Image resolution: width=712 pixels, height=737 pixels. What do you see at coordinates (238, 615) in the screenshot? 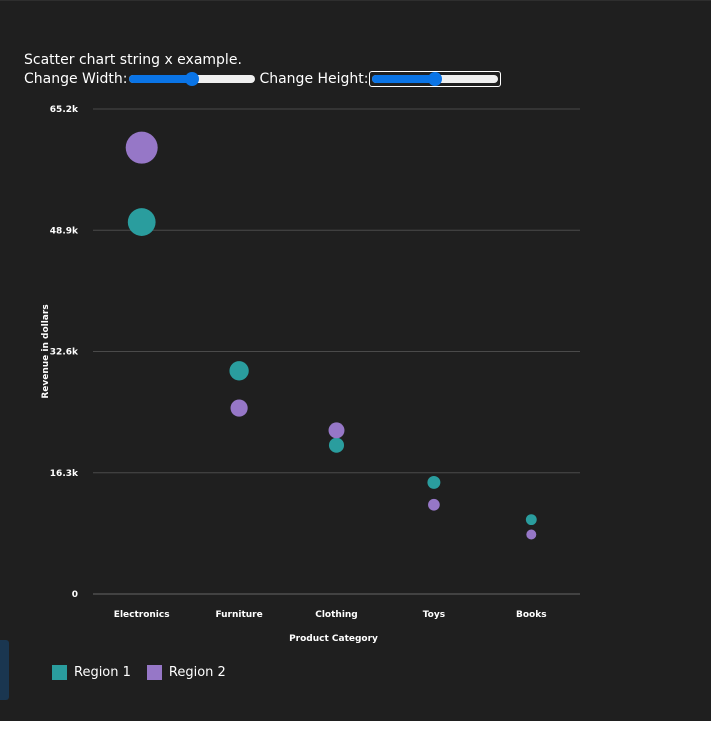
I see `x-tick-label: Furniture` at bounding box center [238, 615].